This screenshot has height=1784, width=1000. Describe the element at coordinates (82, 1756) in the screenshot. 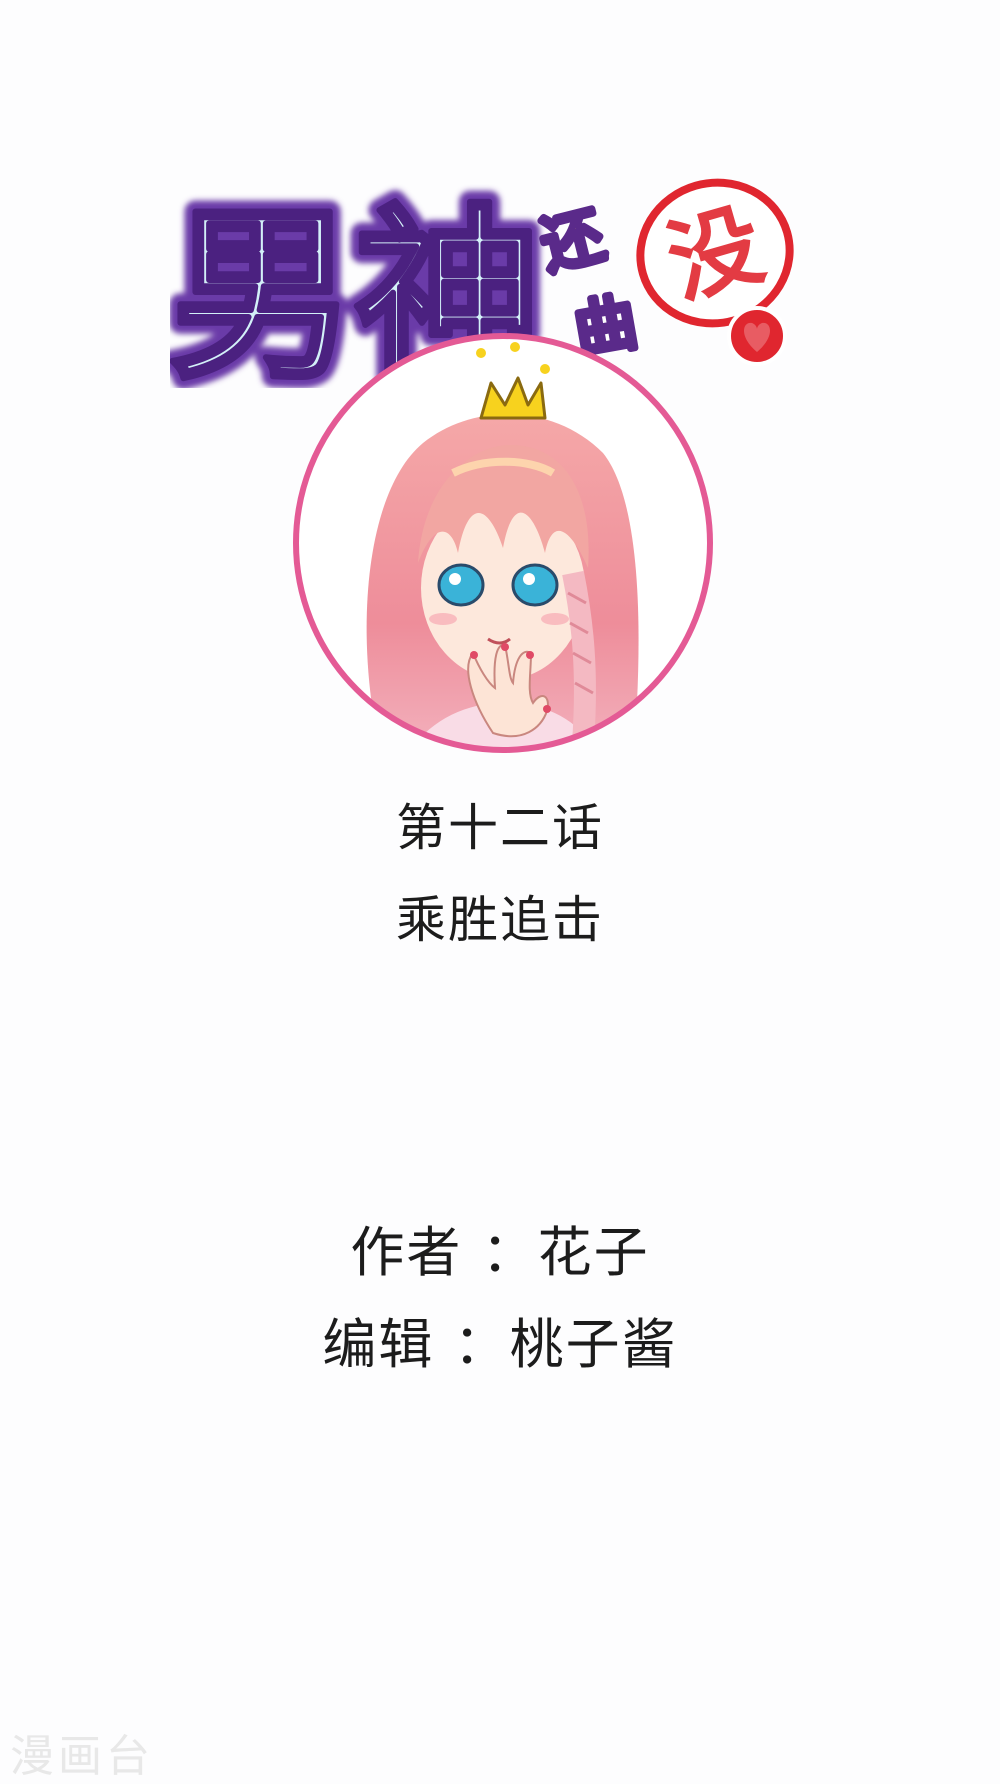

I see `watermark: 漫画台` at that location.